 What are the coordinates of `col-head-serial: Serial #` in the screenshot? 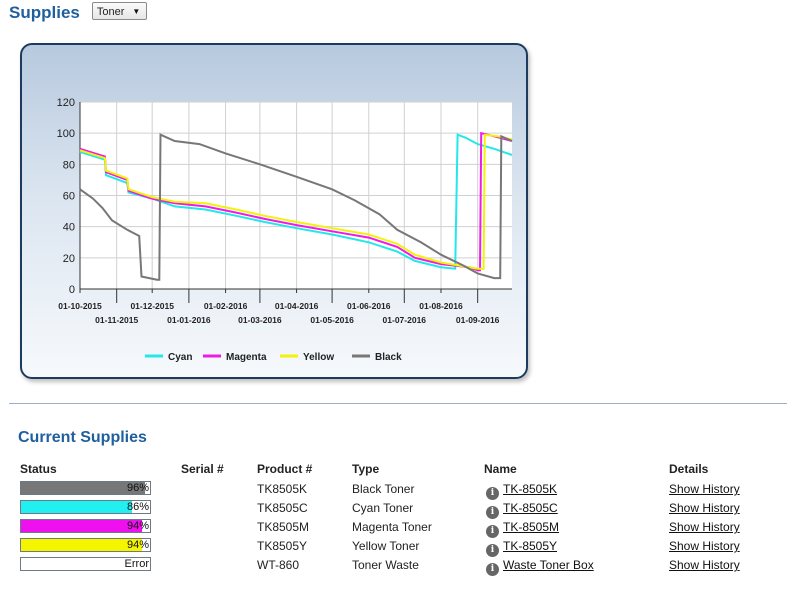 It's located at (202, 469).